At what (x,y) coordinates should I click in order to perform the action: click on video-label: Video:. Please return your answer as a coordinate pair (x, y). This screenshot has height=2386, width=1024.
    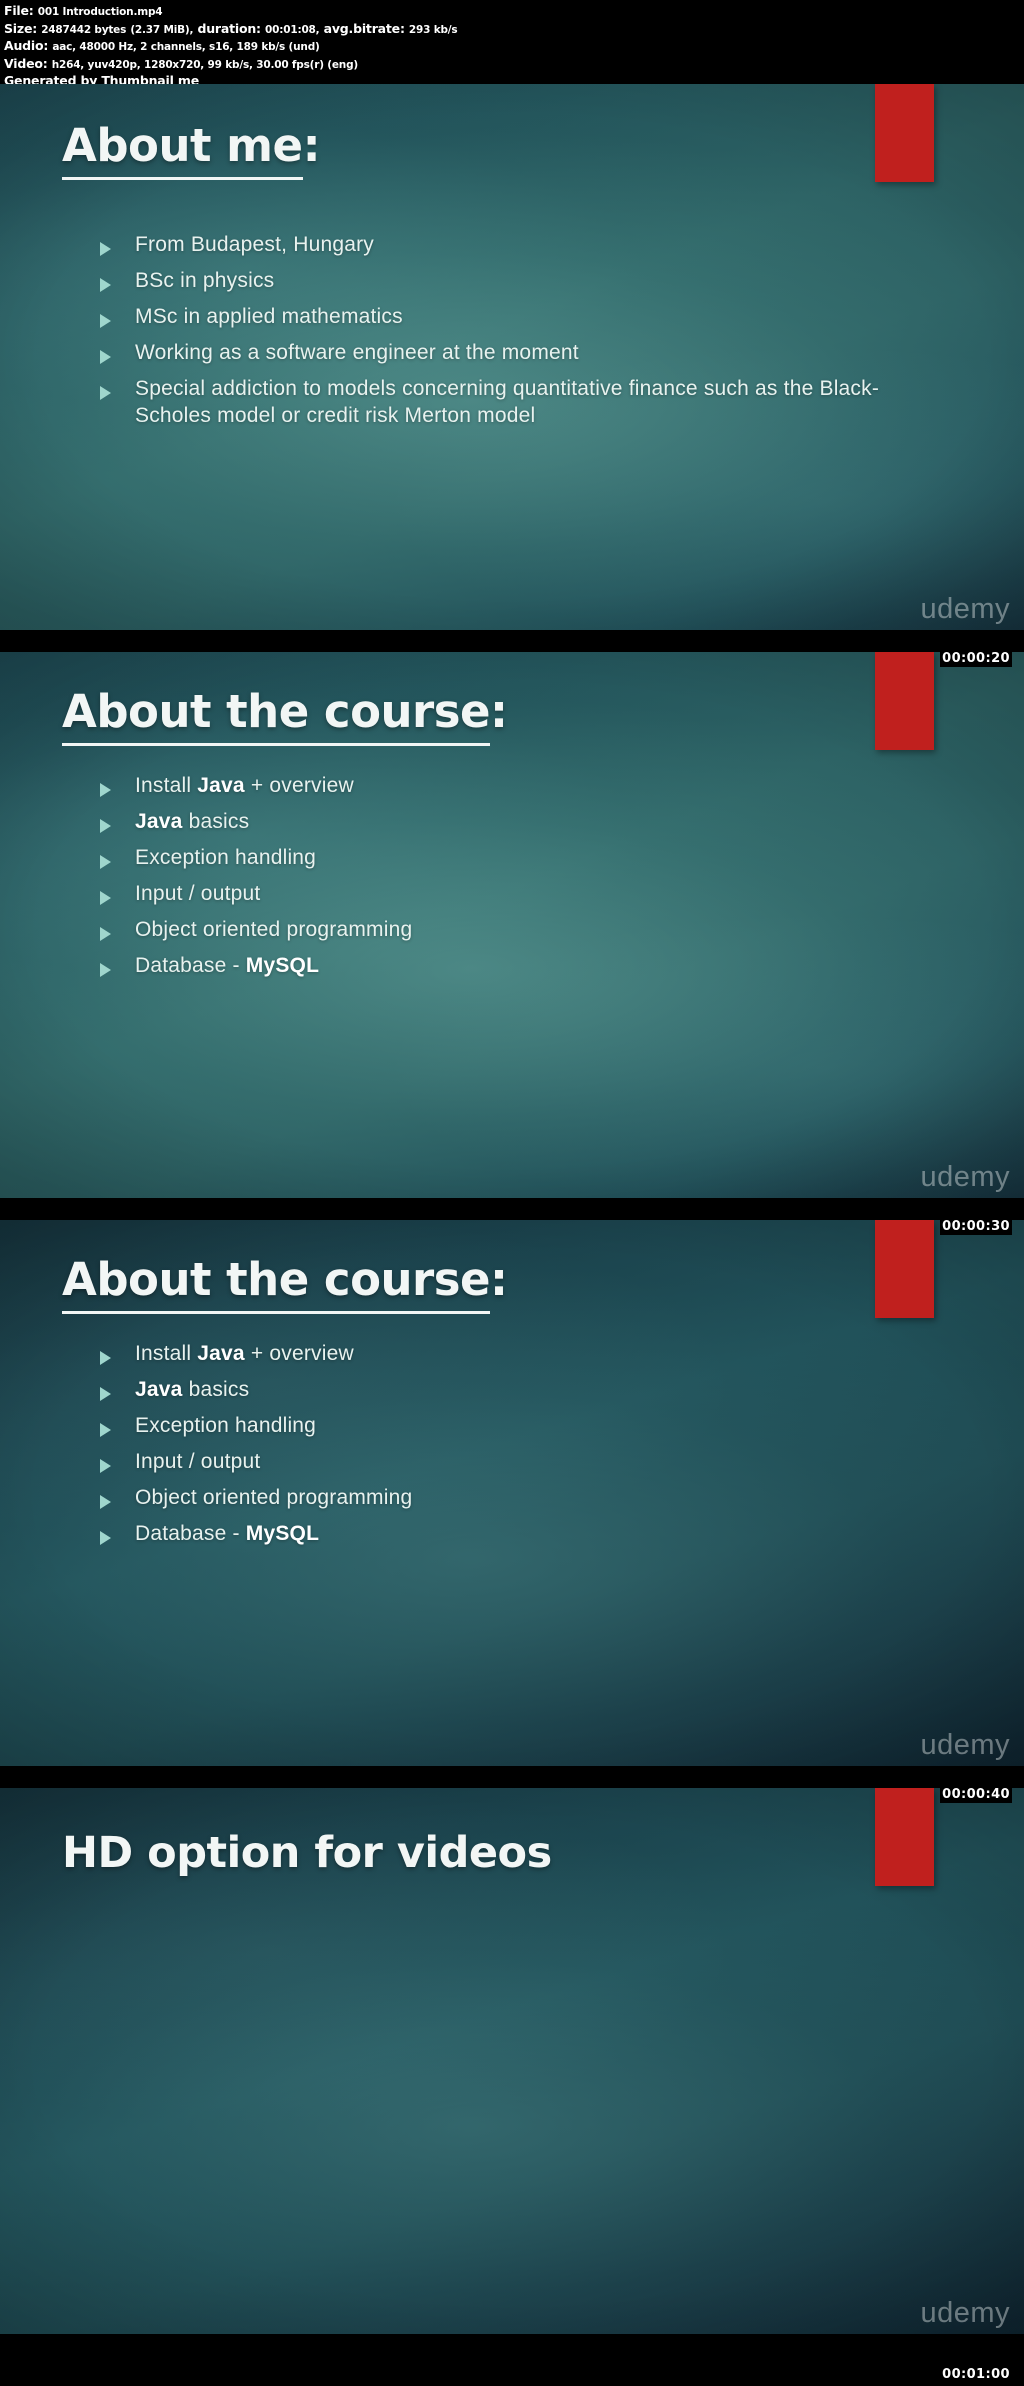
    Looking at the image, I should click on (26, 63).